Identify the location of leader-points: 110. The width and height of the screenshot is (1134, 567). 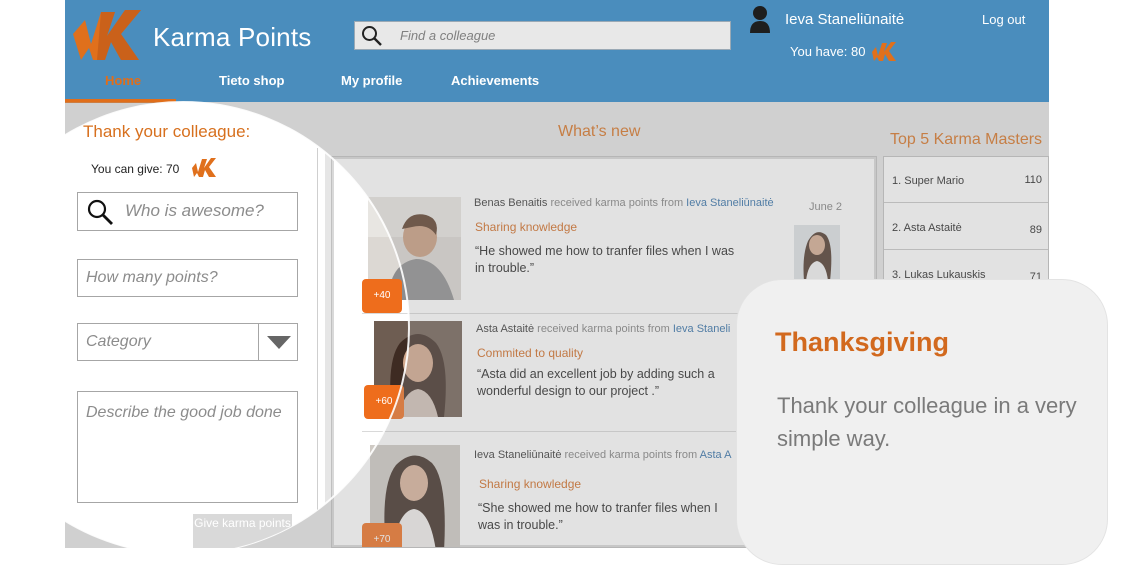
(1033, 180).